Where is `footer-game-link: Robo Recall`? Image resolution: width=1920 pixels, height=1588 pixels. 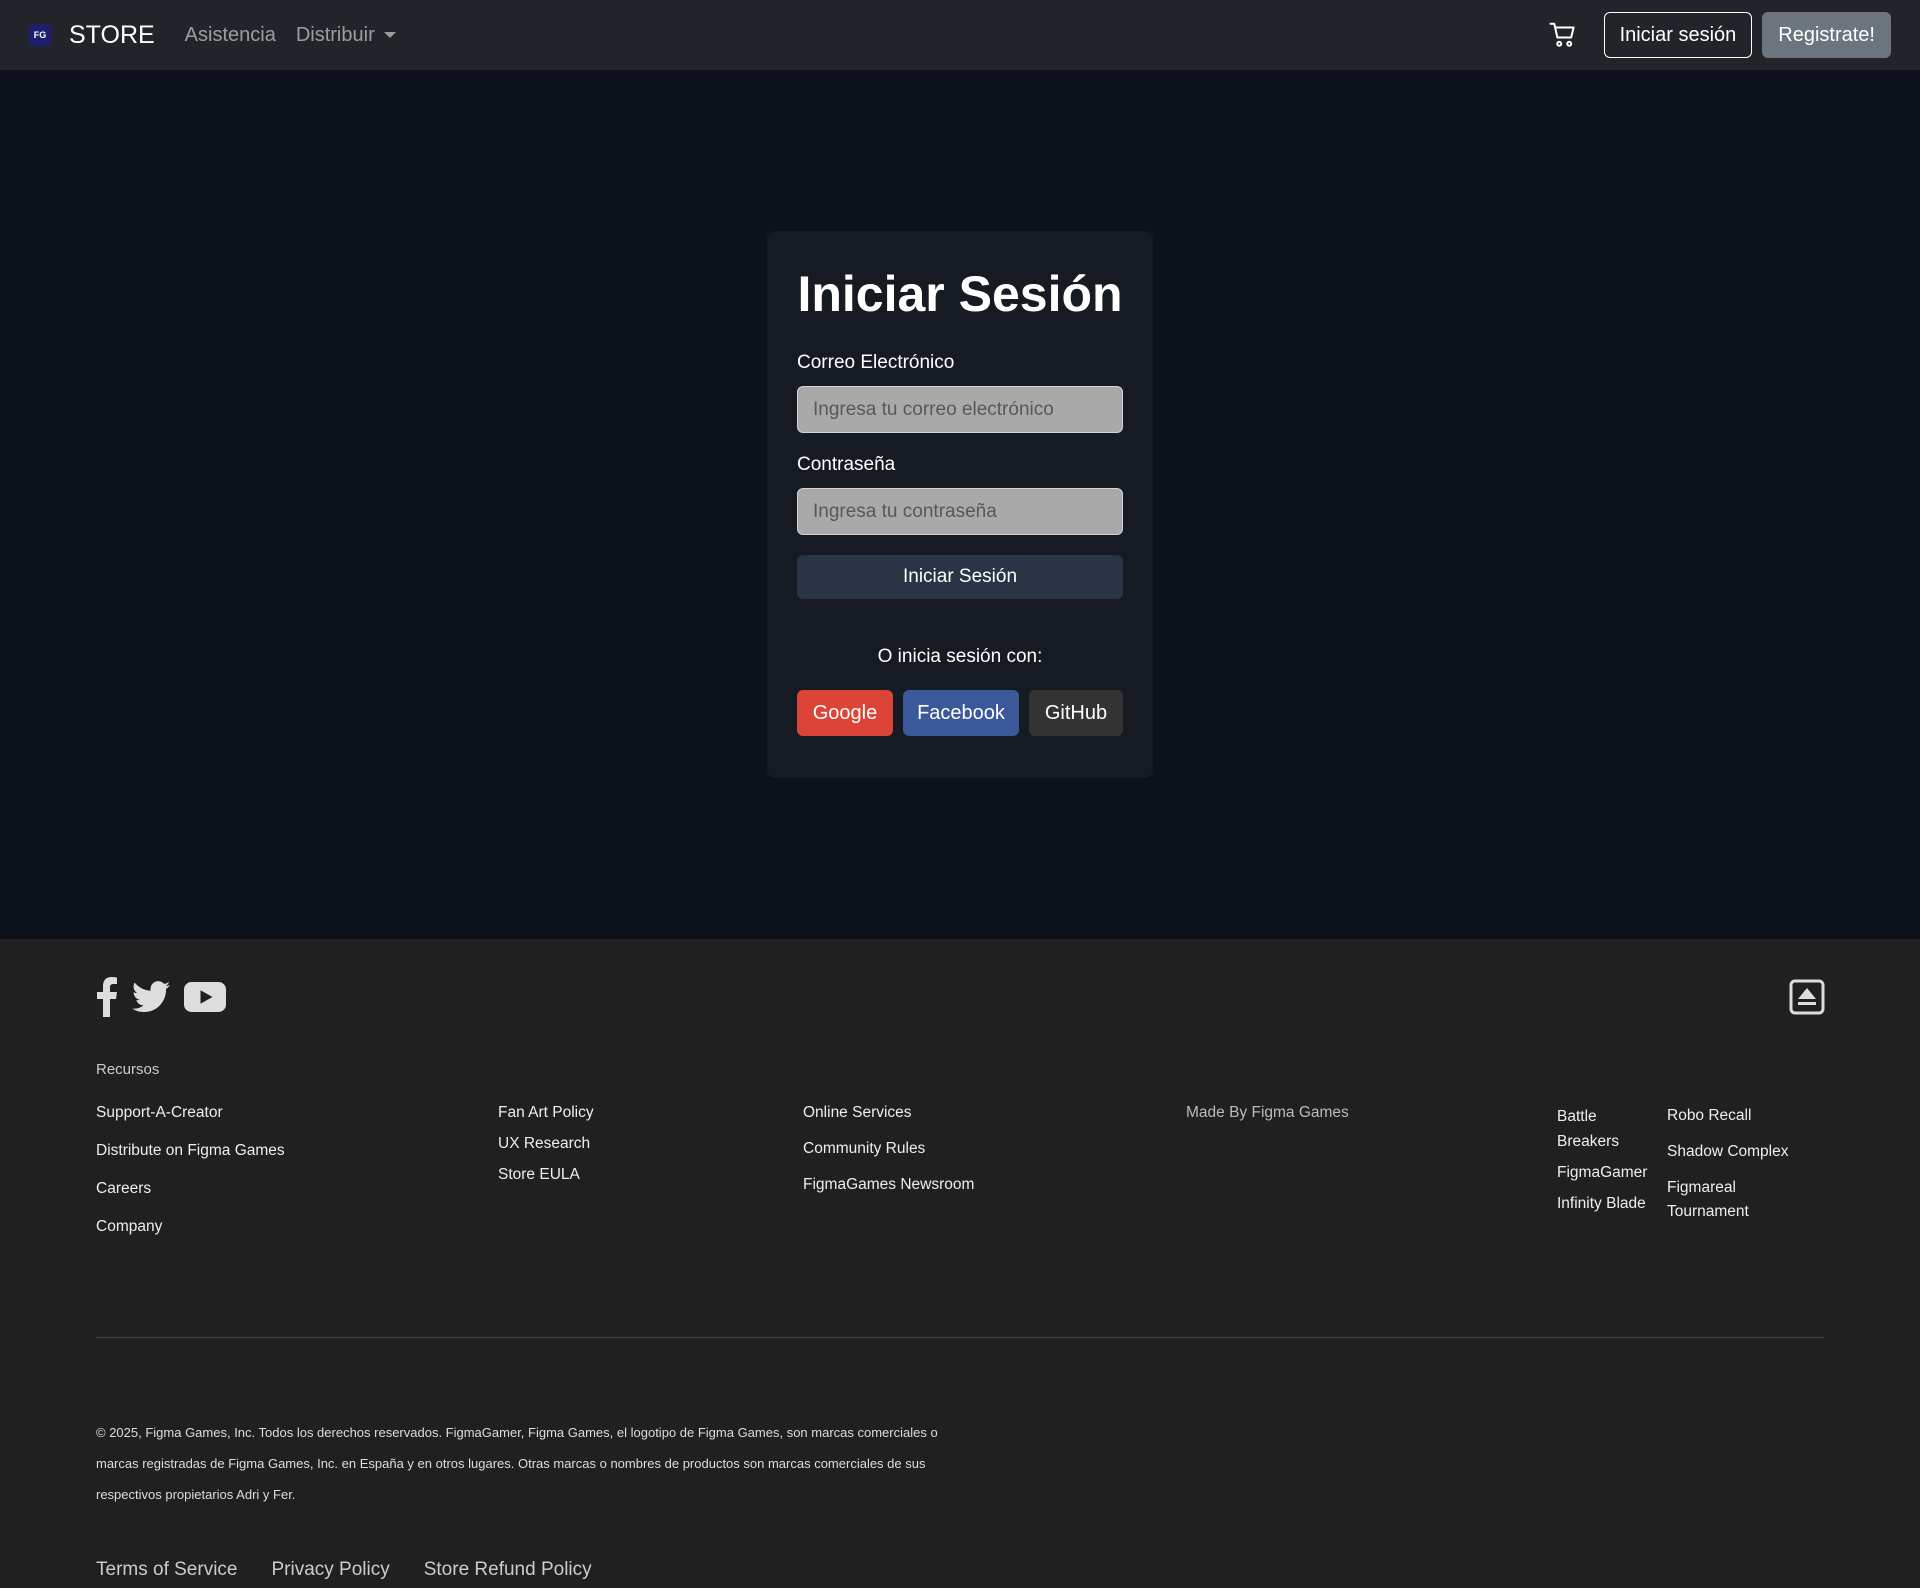
footer-game-link: Robo Recall is located at coordinates (1737, 1116).